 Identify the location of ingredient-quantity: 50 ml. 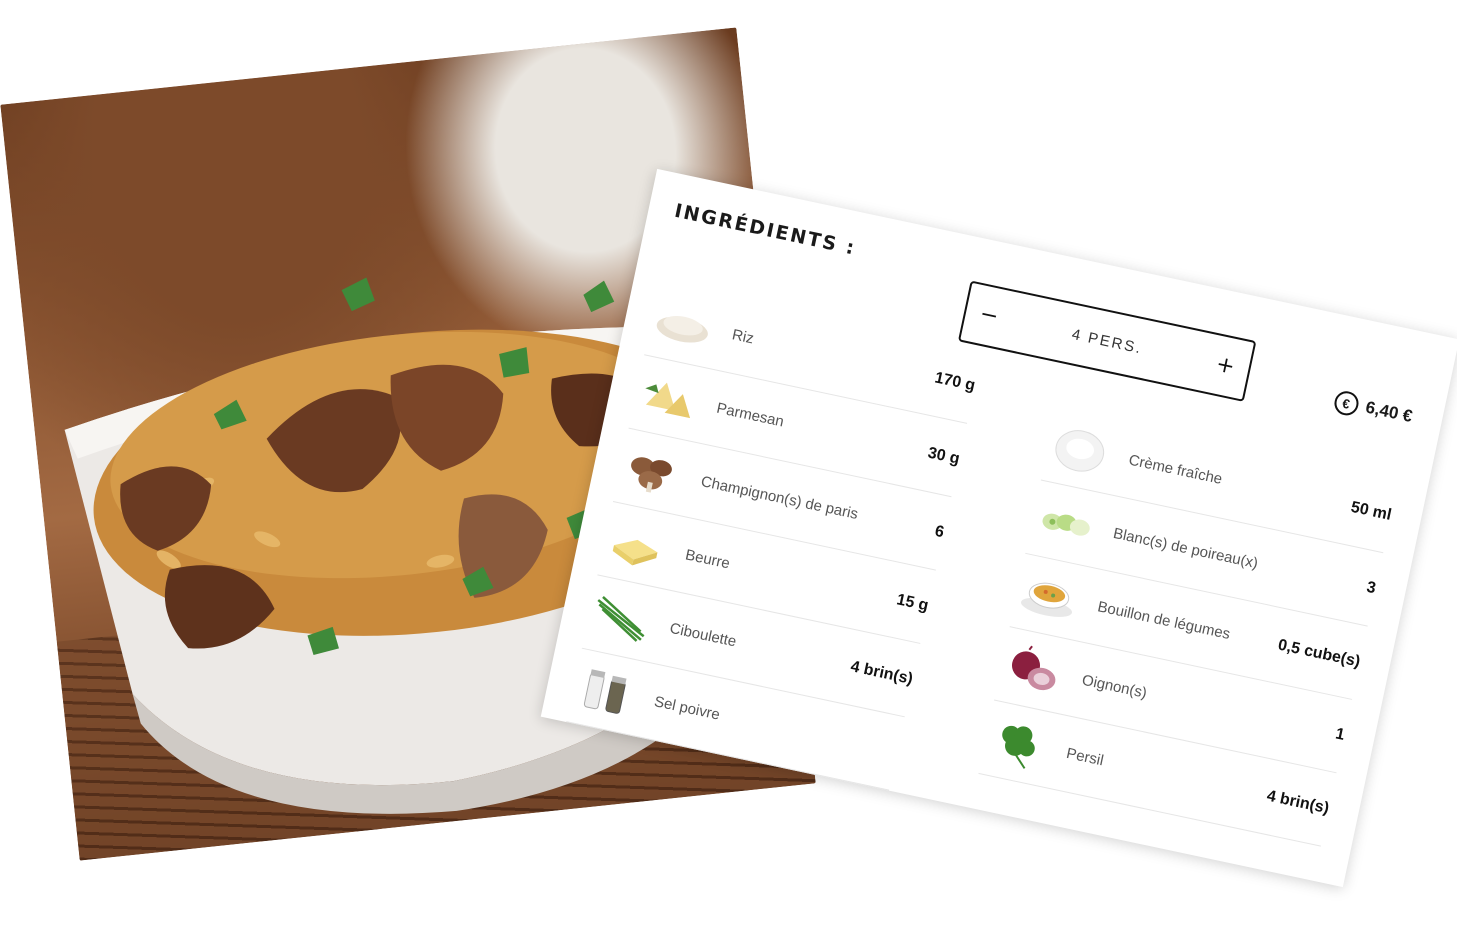
(1371, 511).